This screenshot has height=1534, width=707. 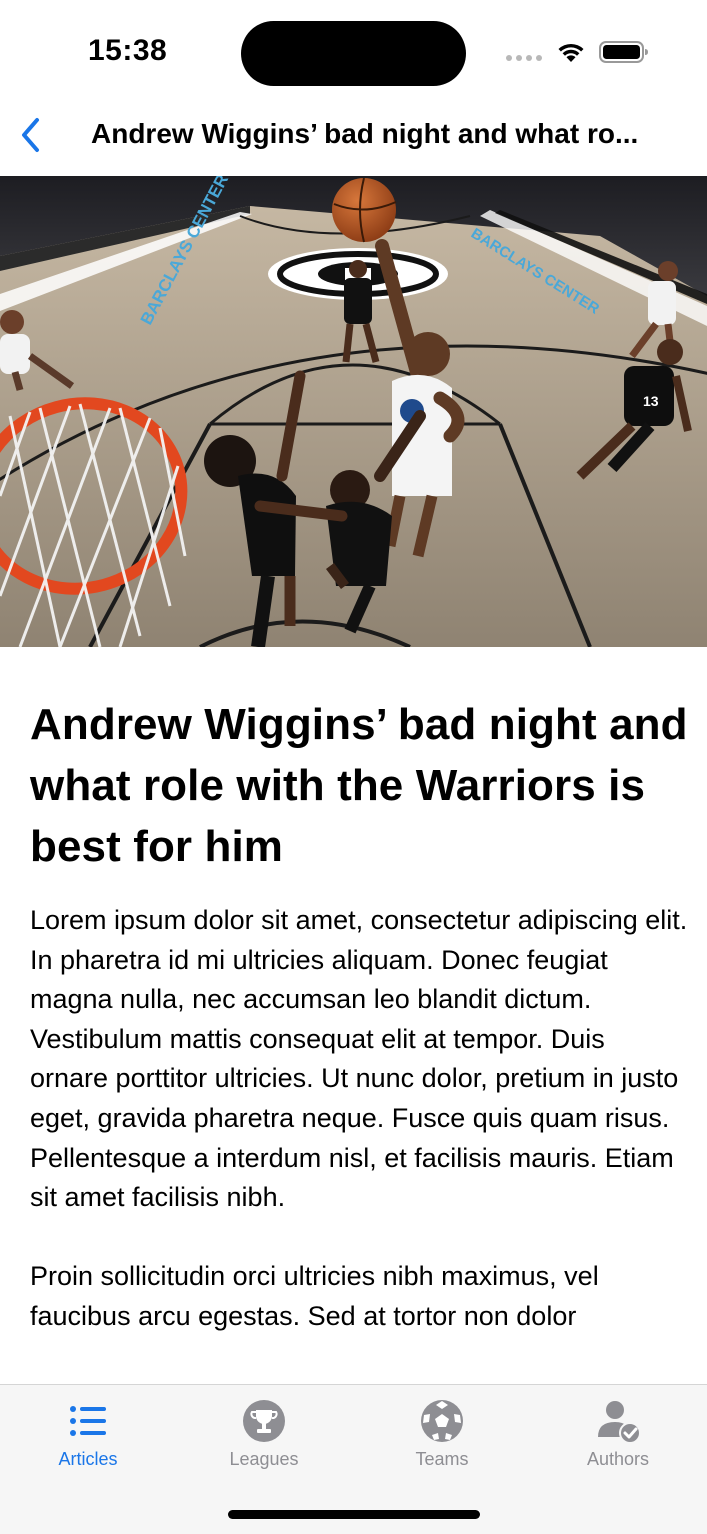 What do you see at coordinates (442, 1459) in the screenshot?
I see `tab-label: Teams` at bounding box center [442, 1459].